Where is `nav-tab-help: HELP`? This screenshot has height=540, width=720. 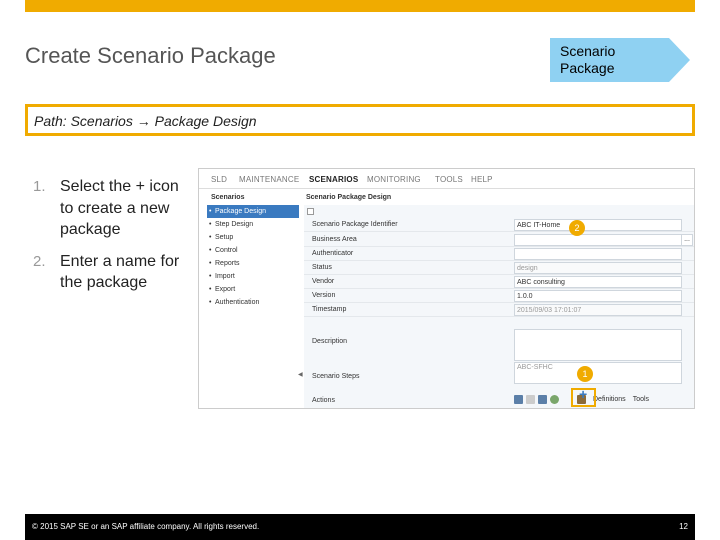 nav-tab-help: HELP is located at coordinates (482, 179).